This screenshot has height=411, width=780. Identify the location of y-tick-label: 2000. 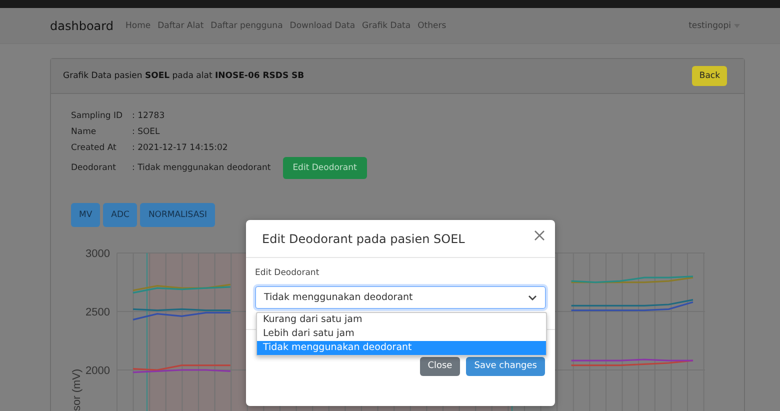
(98, 371).